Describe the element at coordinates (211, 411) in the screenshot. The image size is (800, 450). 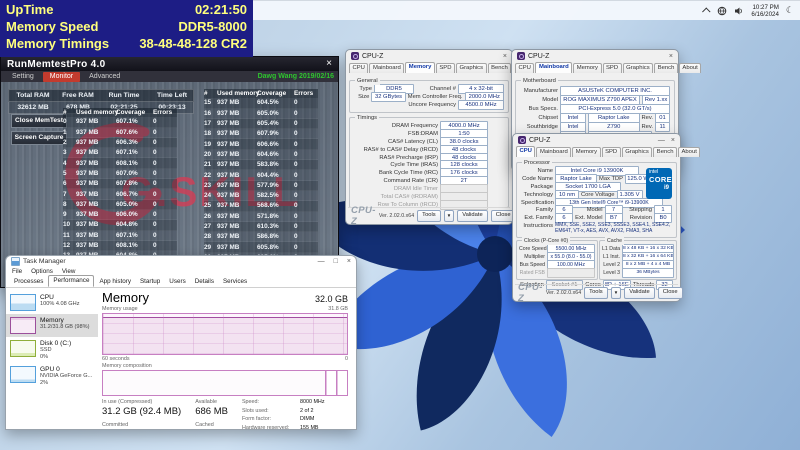
I see `available-value: 686 MB` at that location.